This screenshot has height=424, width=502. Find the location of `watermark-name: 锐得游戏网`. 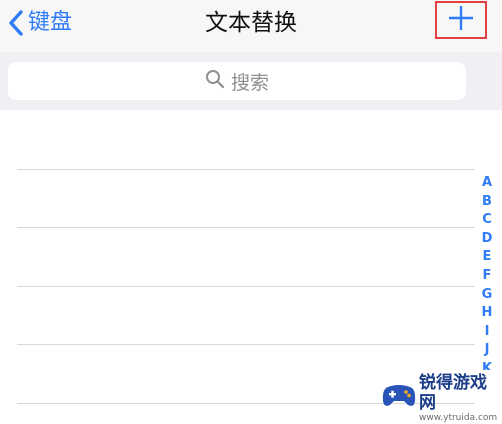

watermark-name: 锐得游戏网 is located at coordinates (453, 392).